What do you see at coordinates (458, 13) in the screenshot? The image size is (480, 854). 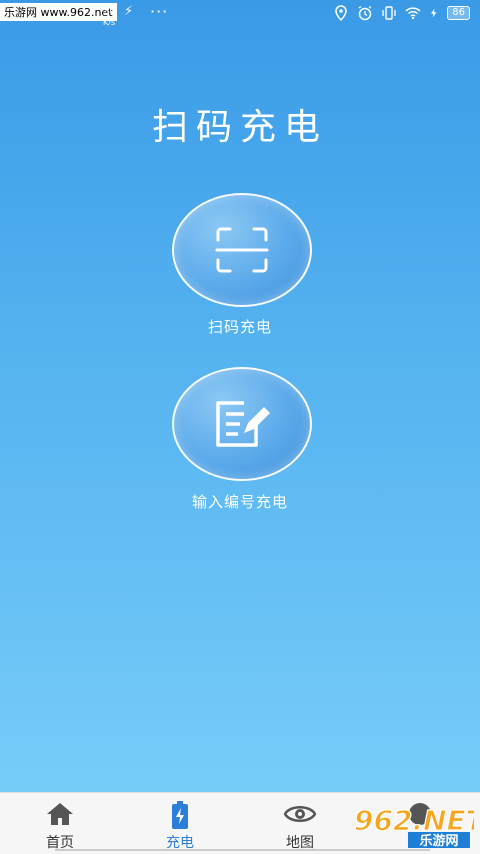 I see `battery-level: 86` at bounding box center [458, 13].